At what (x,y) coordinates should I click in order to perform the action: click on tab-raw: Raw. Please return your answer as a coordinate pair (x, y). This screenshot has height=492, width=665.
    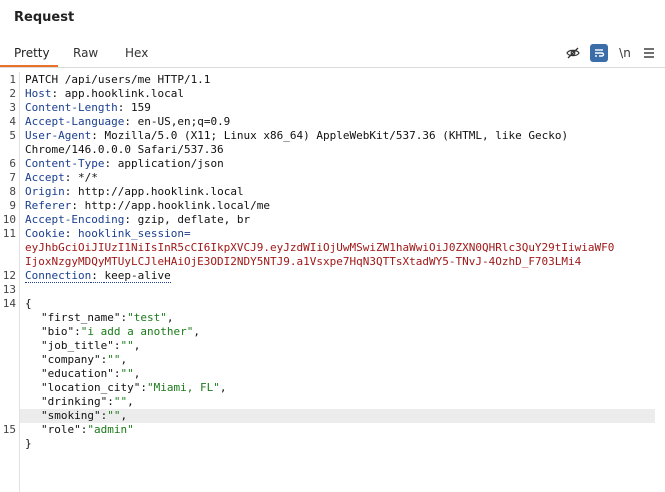
    Looking at the image, I should click on (85, 53).